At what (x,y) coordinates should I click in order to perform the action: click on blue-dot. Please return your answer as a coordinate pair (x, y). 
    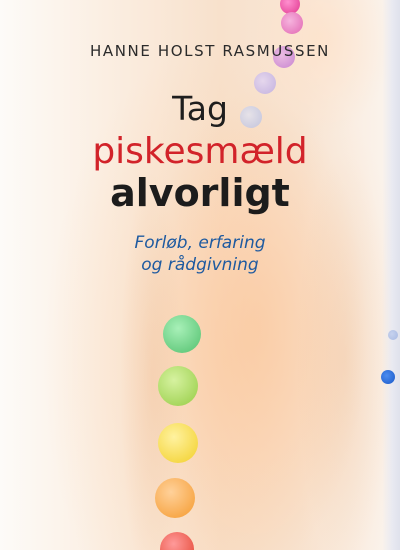
    Looking at the image, I should click on (388, 377).